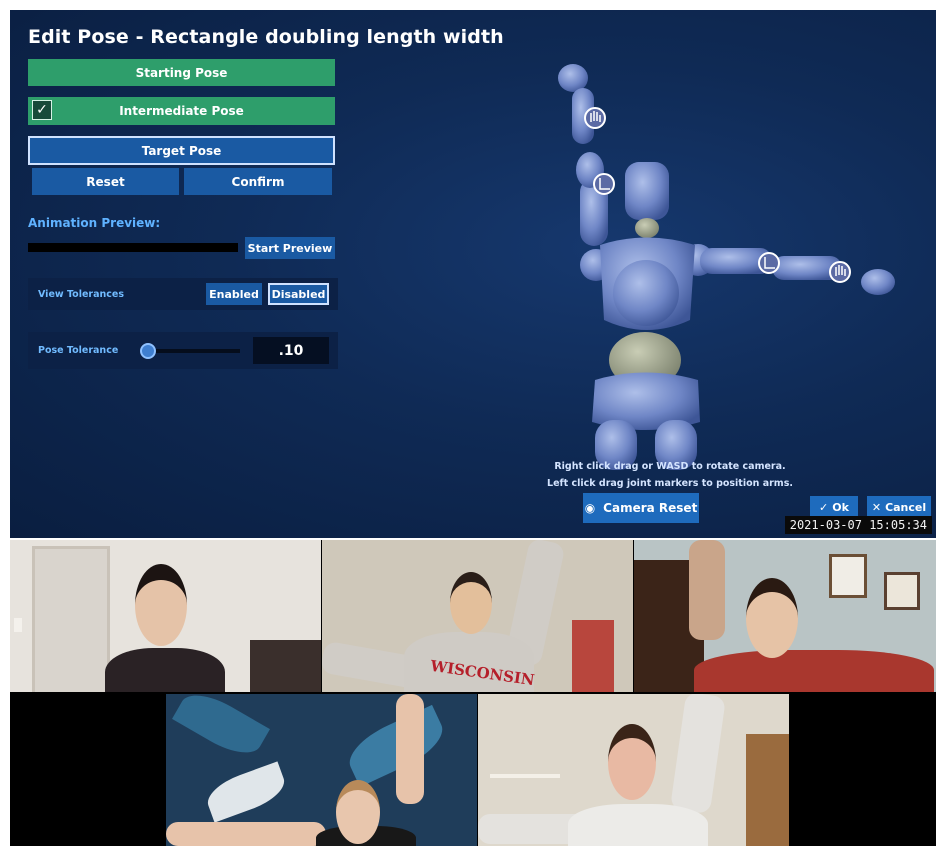 Image resolution: width=938 pixels, height=846 pixels. What do you see at coordinates (94, 223) in the screenshot?
I see `animation-preview-label: Animation Preview:` at bounding box center [94, 223].